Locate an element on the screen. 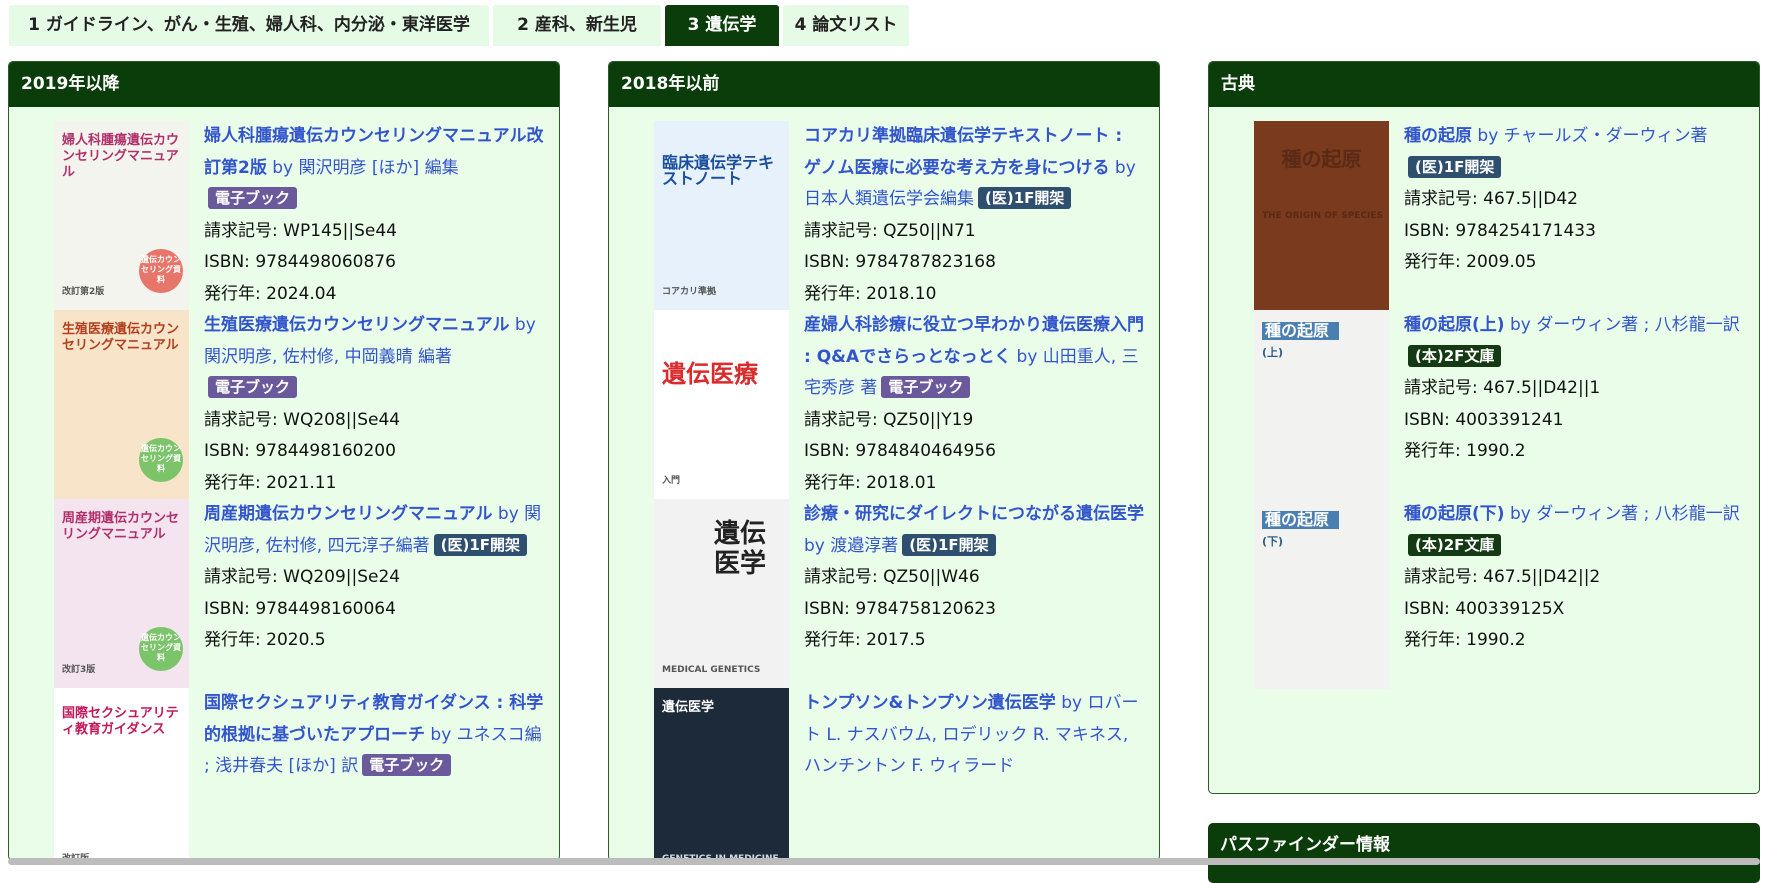 The image size is (1768, 883). cover-subtitle: (下) is located at coordinates (1273, 541).